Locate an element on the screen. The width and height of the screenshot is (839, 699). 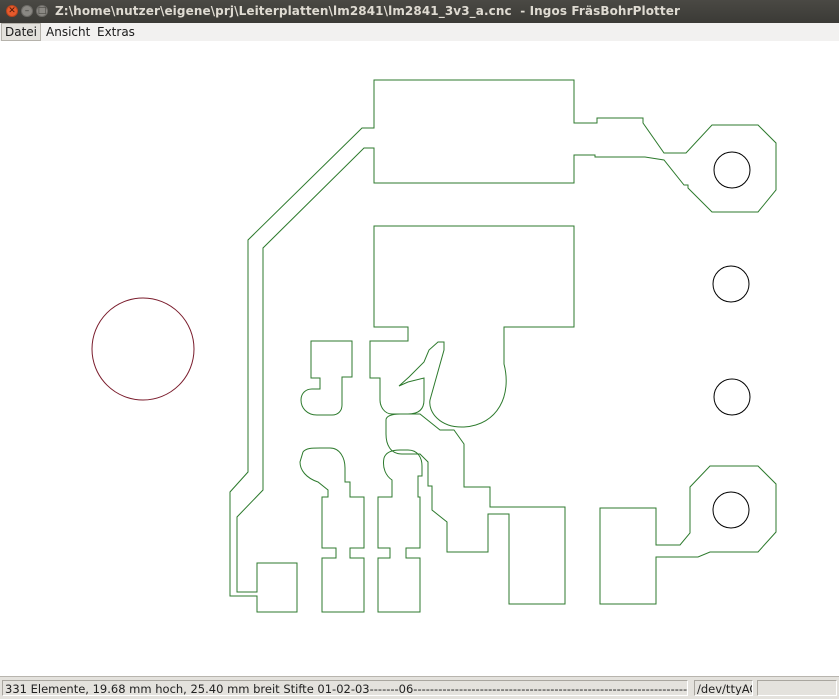
minimize-icon: – is located at coordinates (27, 11).